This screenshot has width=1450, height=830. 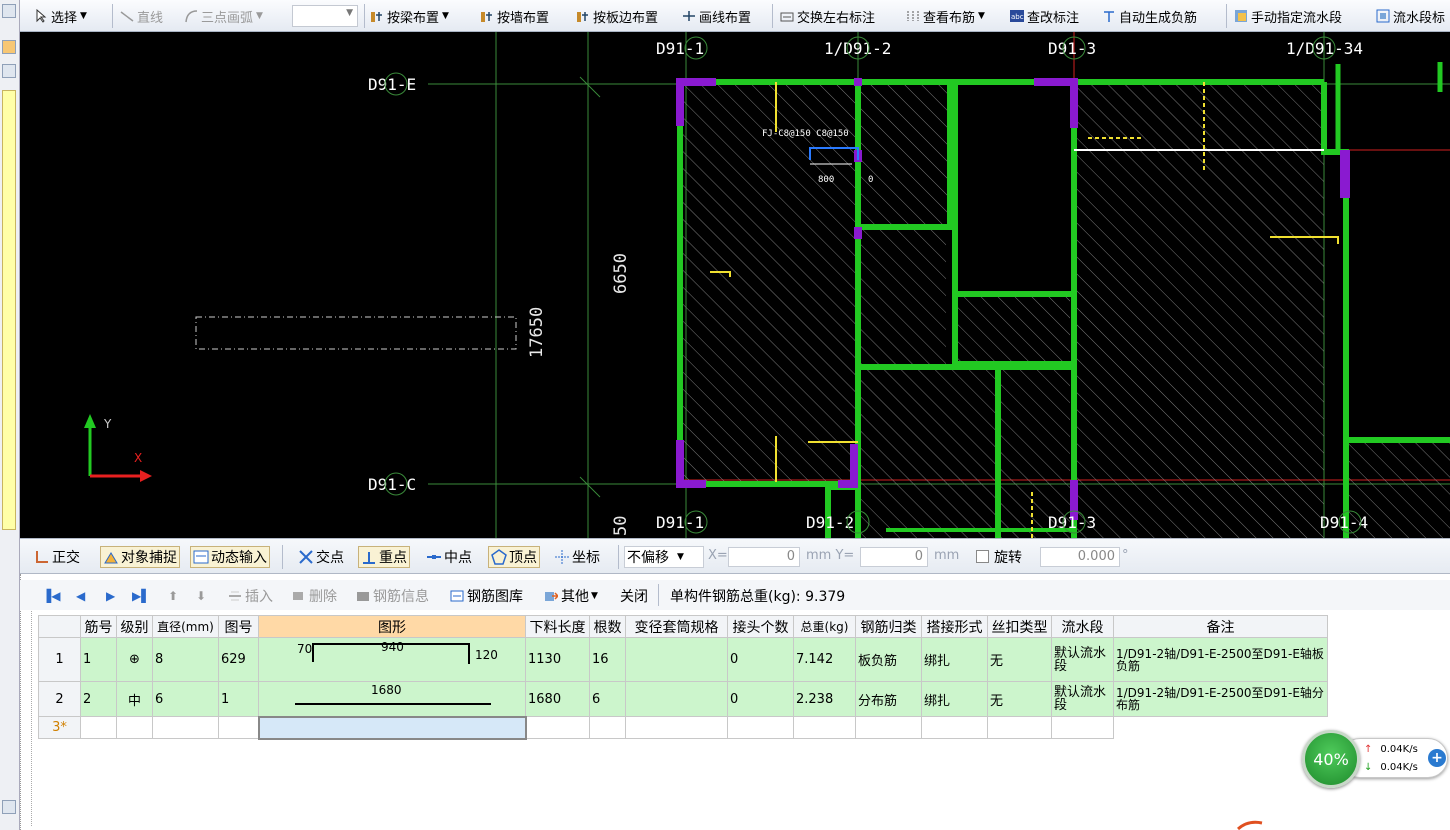 I want to click on intersect-snap: 交点, so click(x=321, y=557).